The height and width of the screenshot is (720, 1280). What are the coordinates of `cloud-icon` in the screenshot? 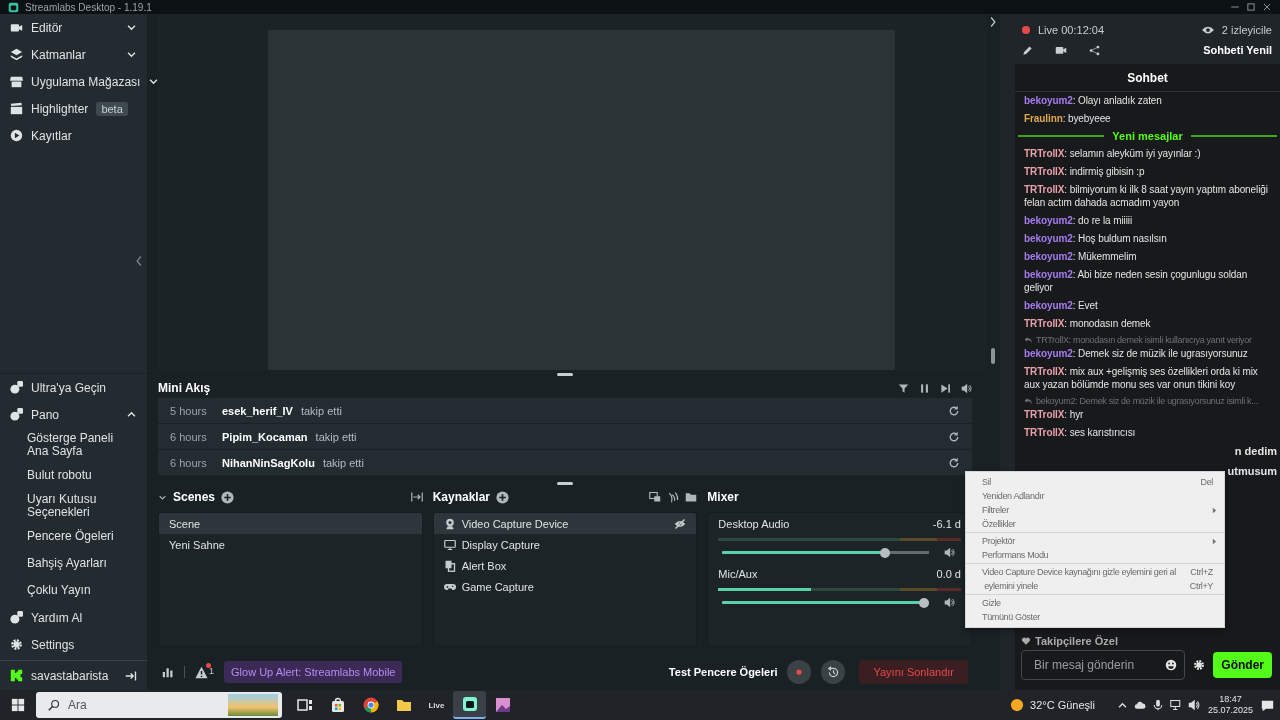 It's located at (1139, 705).